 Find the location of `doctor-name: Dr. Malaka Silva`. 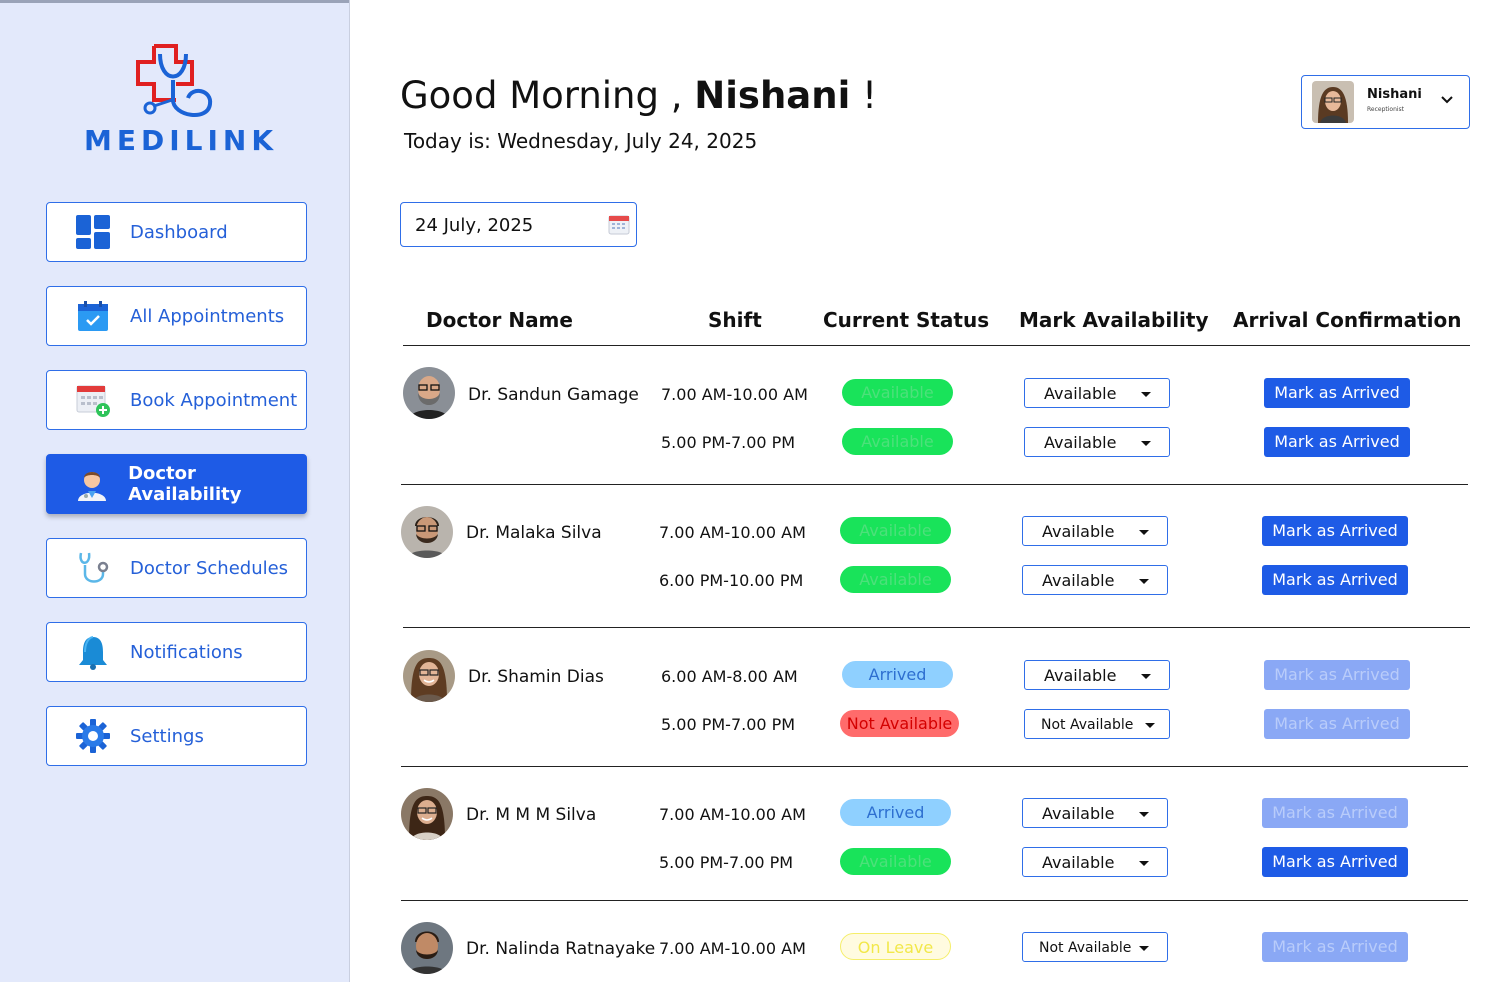

doctor-name: Dr. Malaka Silva is located at coordinates (534, 533).